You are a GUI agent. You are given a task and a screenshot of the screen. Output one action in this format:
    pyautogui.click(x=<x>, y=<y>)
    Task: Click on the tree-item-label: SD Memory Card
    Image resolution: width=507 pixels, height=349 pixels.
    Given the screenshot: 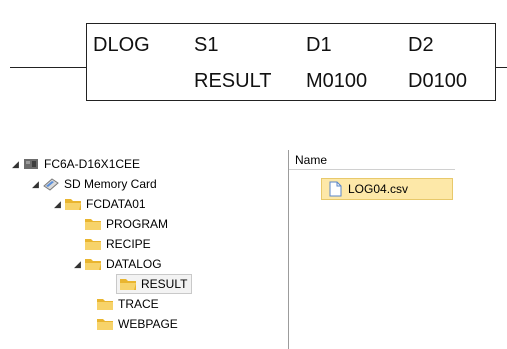 What is the action you would take?
    pyautogui.click(x=110, y=184)
    